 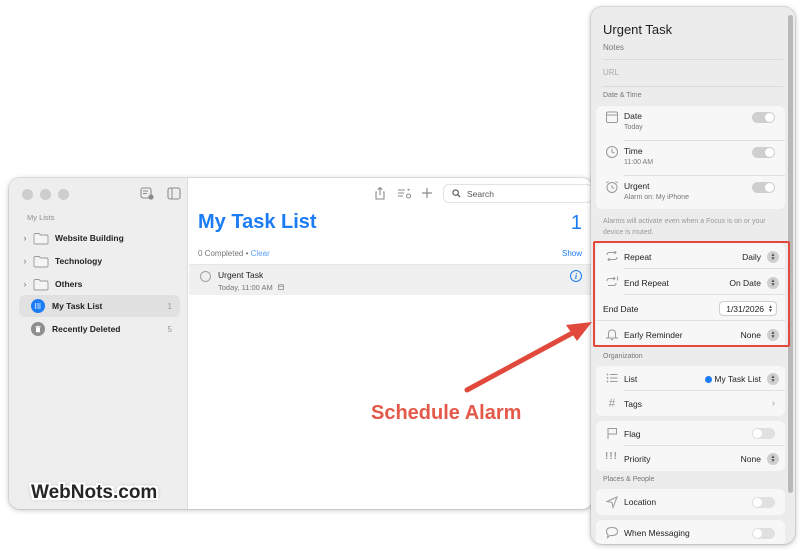 I want to click on date-value: Today, so click(x=633, y=127).